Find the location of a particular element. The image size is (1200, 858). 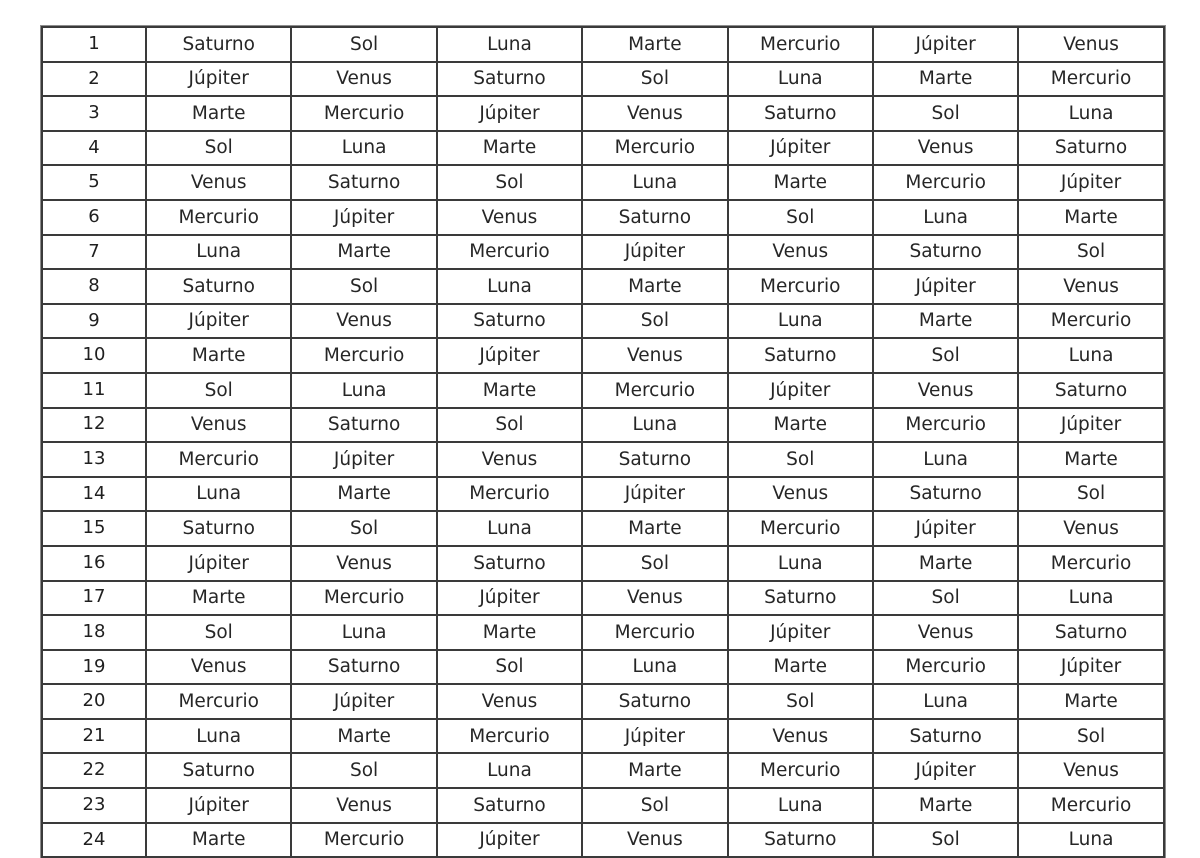

row-index-cell: 17 is located at coordinates (94, 598).